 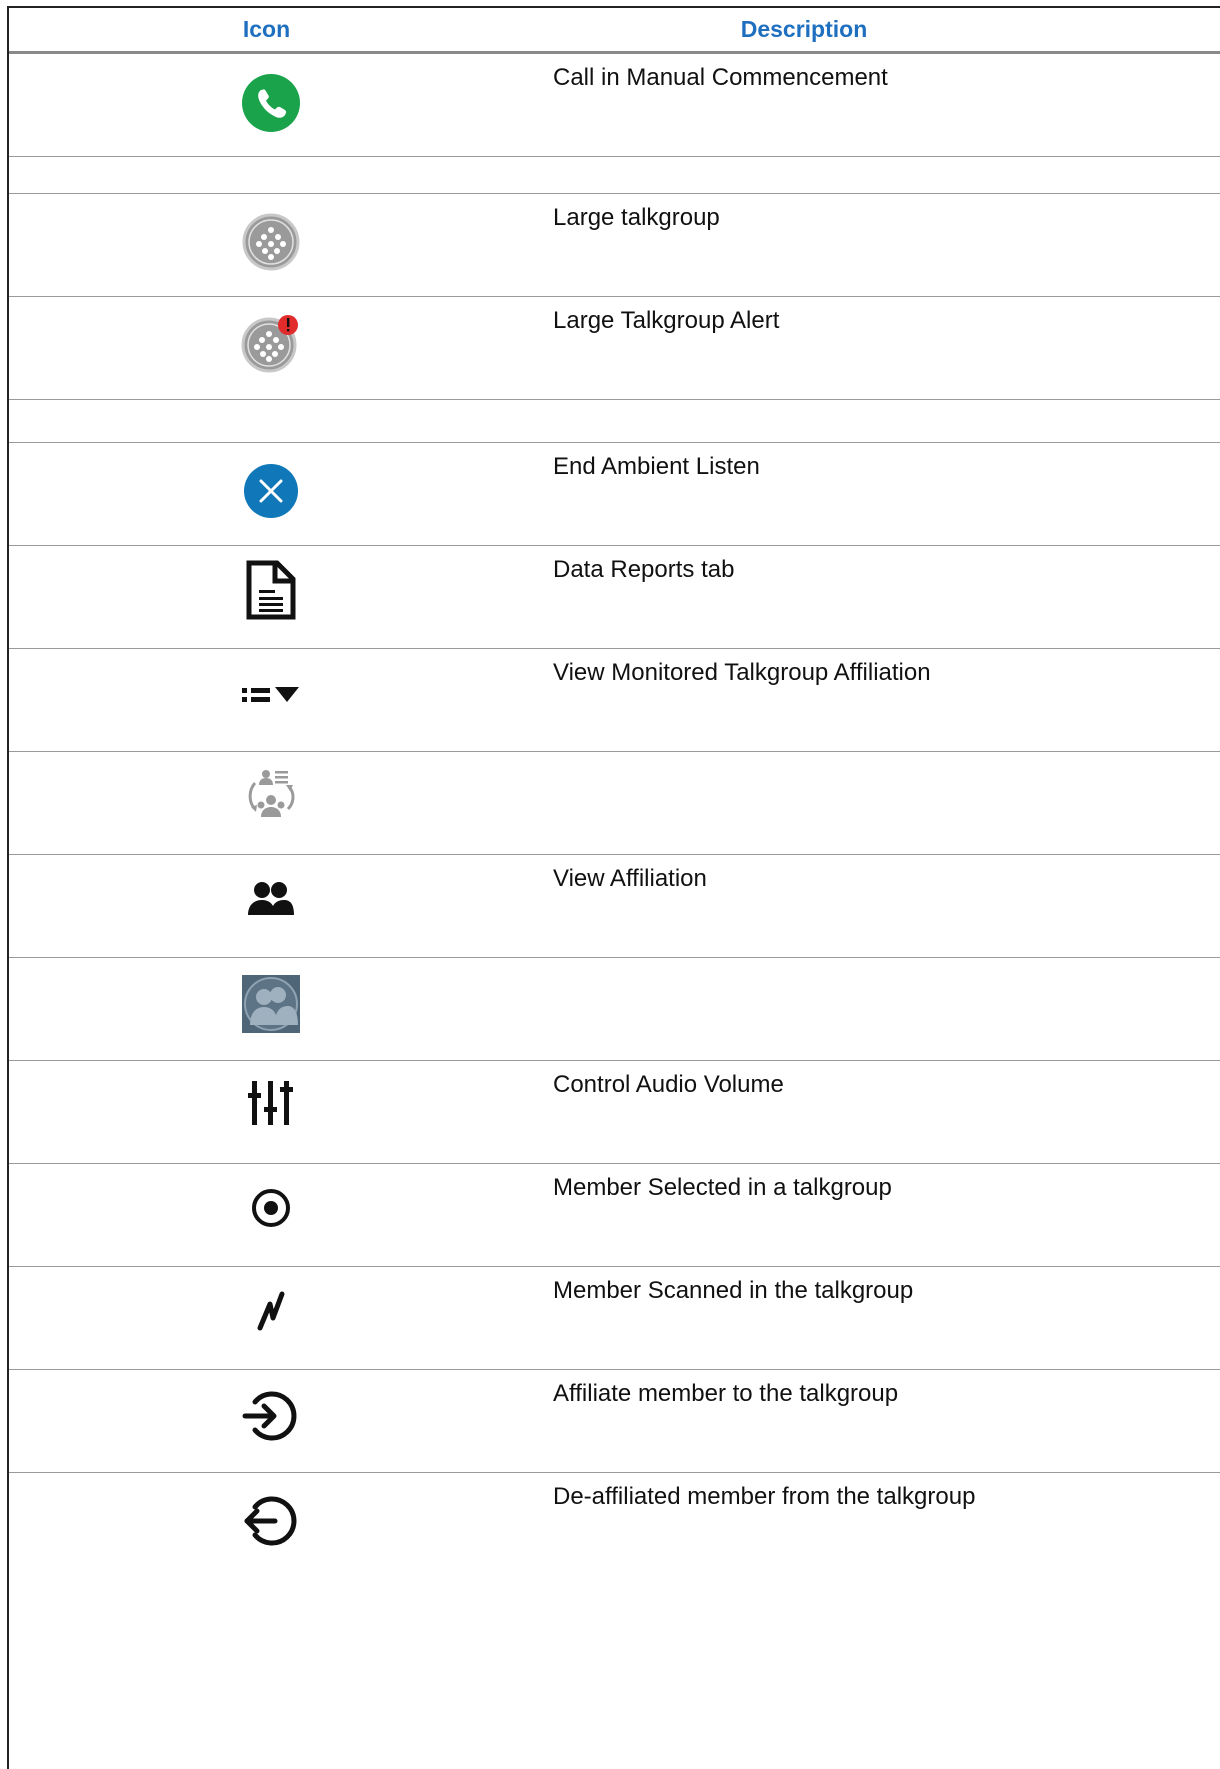 What do you see at coordinates (636, 217) in the screenshot?
I see `row-label: Large talkgroup` at bounding box center [636, 217].